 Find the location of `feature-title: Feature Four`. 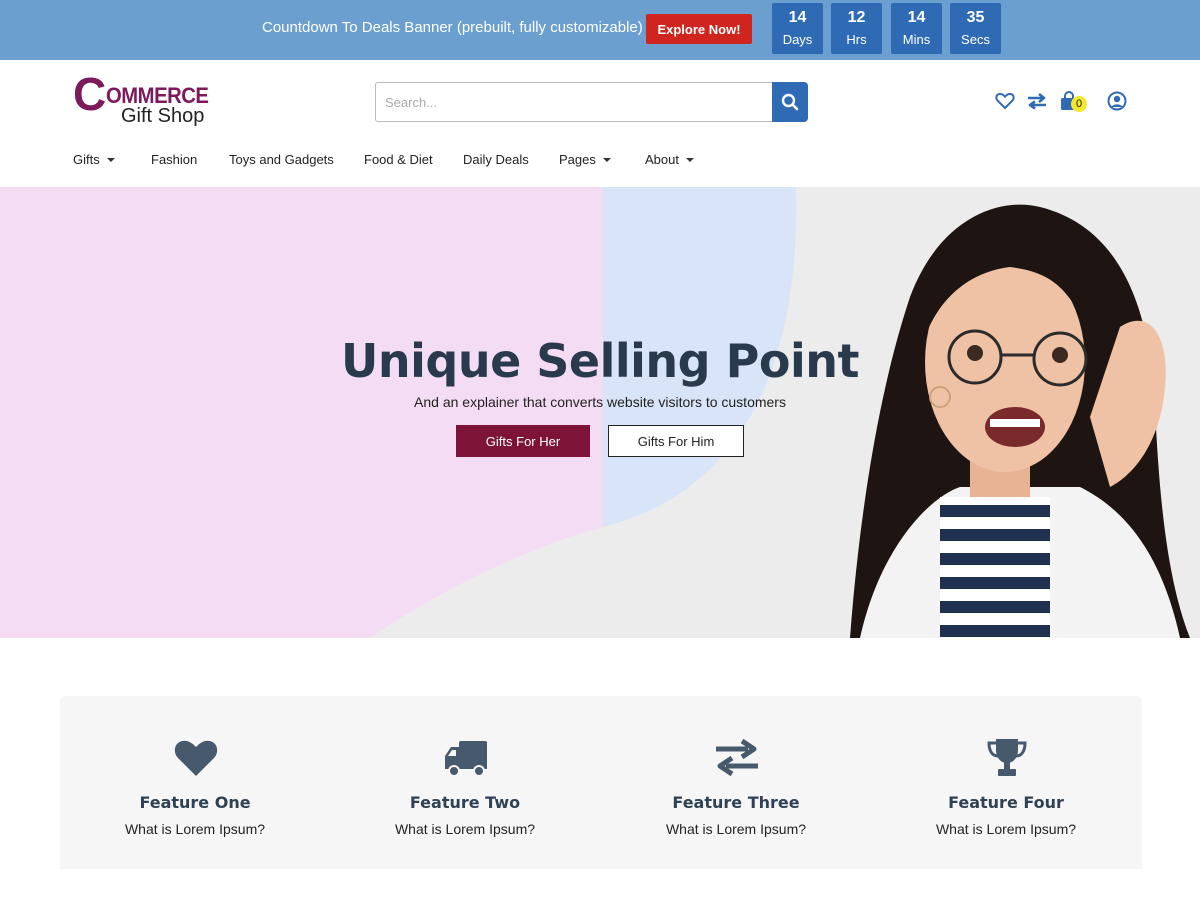

feature-title: Feature Four is located at coordinates (1006, 802).